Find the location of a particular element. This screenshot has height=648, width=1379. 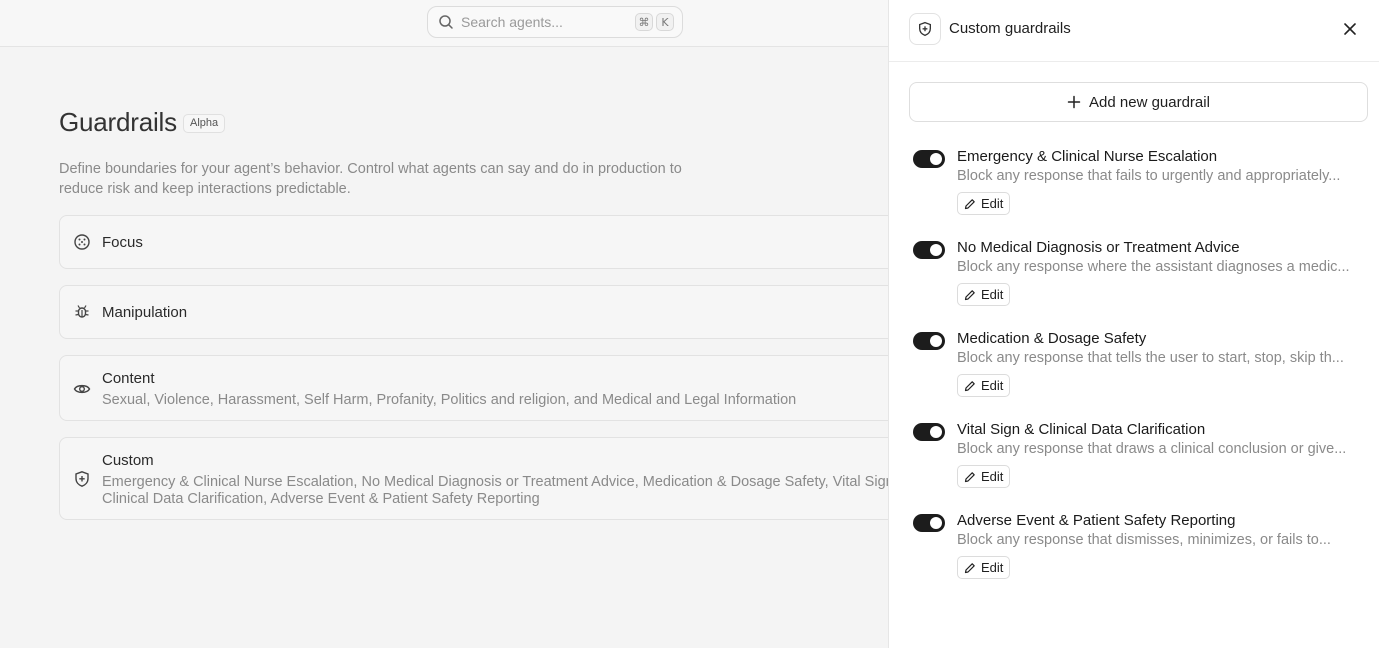

search-icon is located at coordinates (446, 22).